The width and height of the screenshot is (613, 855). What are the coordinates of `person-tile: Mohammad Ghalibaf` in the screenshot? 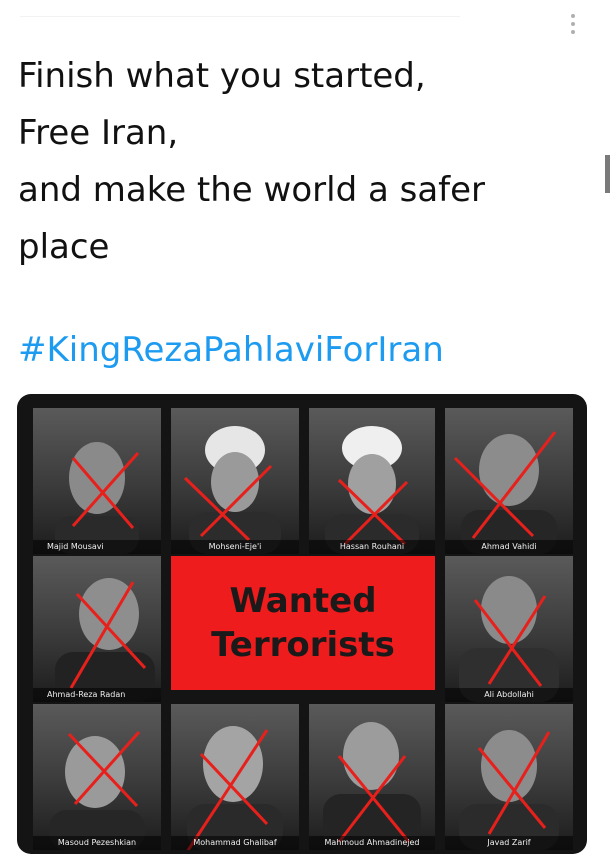 It's located at (235, 777).